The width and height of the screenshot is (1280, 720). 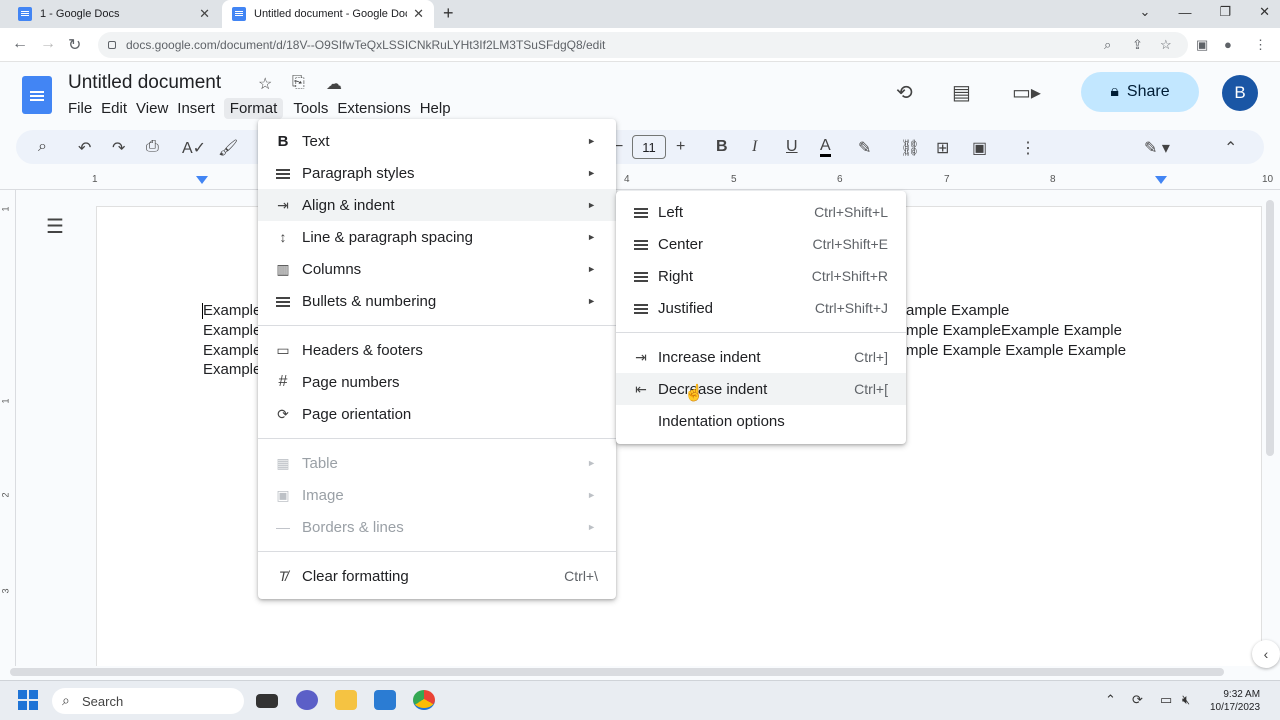 I want to click on side-panel-toggle-icon: ‹, so click(x=1266, y=654).